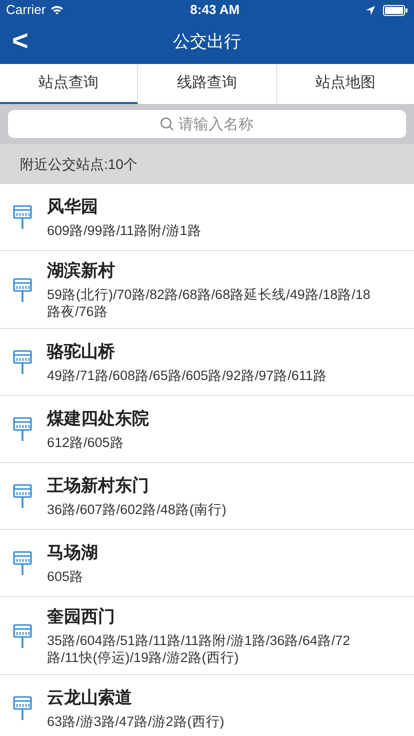  What do you see at coordinates (207, 124) in the screenshot?
I see `search-field: 请输入名称` at bounding box center [207, 124].